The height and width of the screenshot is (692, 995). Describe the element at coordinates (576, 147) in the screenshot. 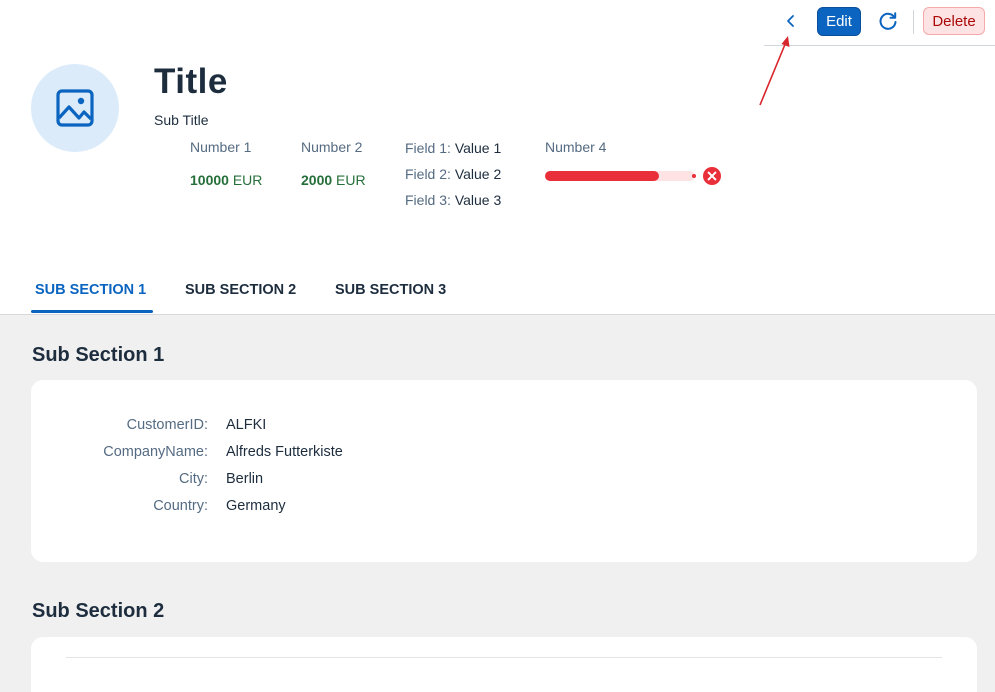

I see `progress-label: Number 4` at that location.